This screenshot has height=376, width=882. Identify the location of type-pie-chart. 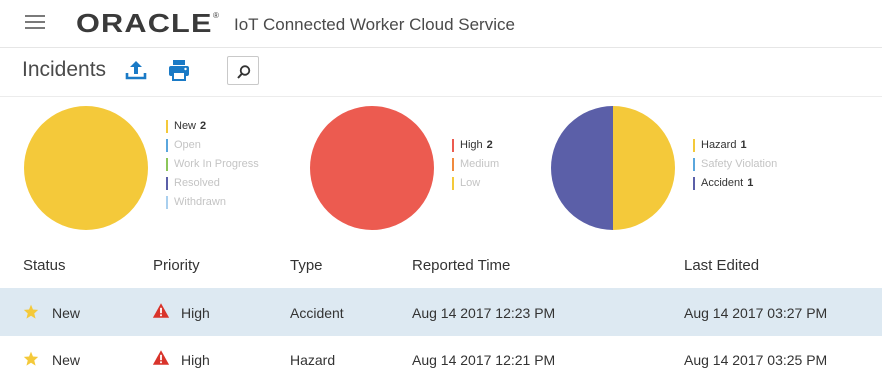
(613, 168).